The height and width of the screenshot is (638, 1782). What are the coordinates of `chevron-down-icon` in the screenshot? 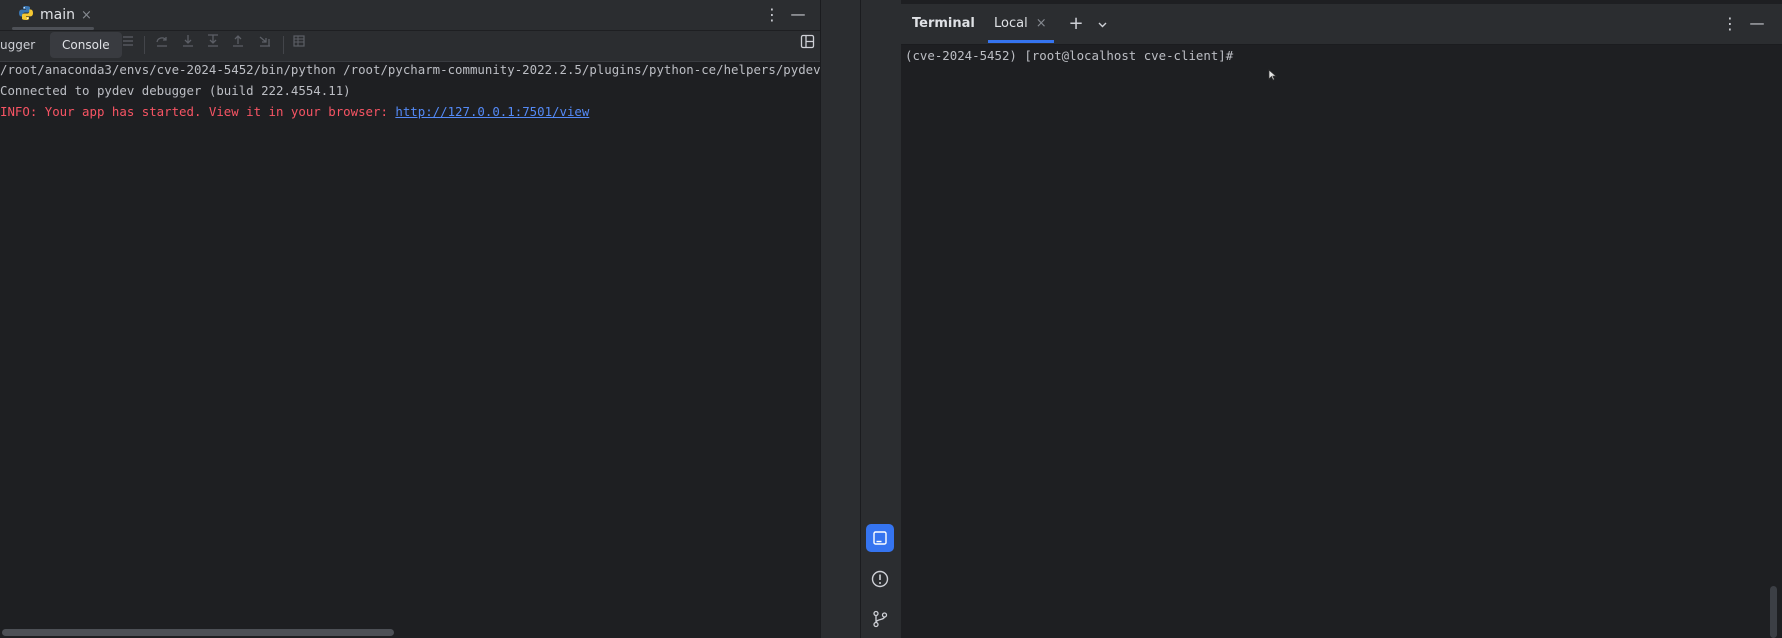 It's located at (1102, 24).